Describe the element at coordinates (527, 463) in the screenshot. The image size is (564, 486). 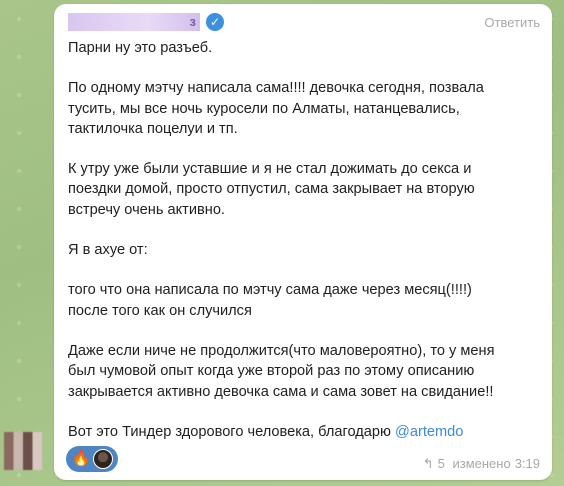
I see `message-time: 3:19` at that location.